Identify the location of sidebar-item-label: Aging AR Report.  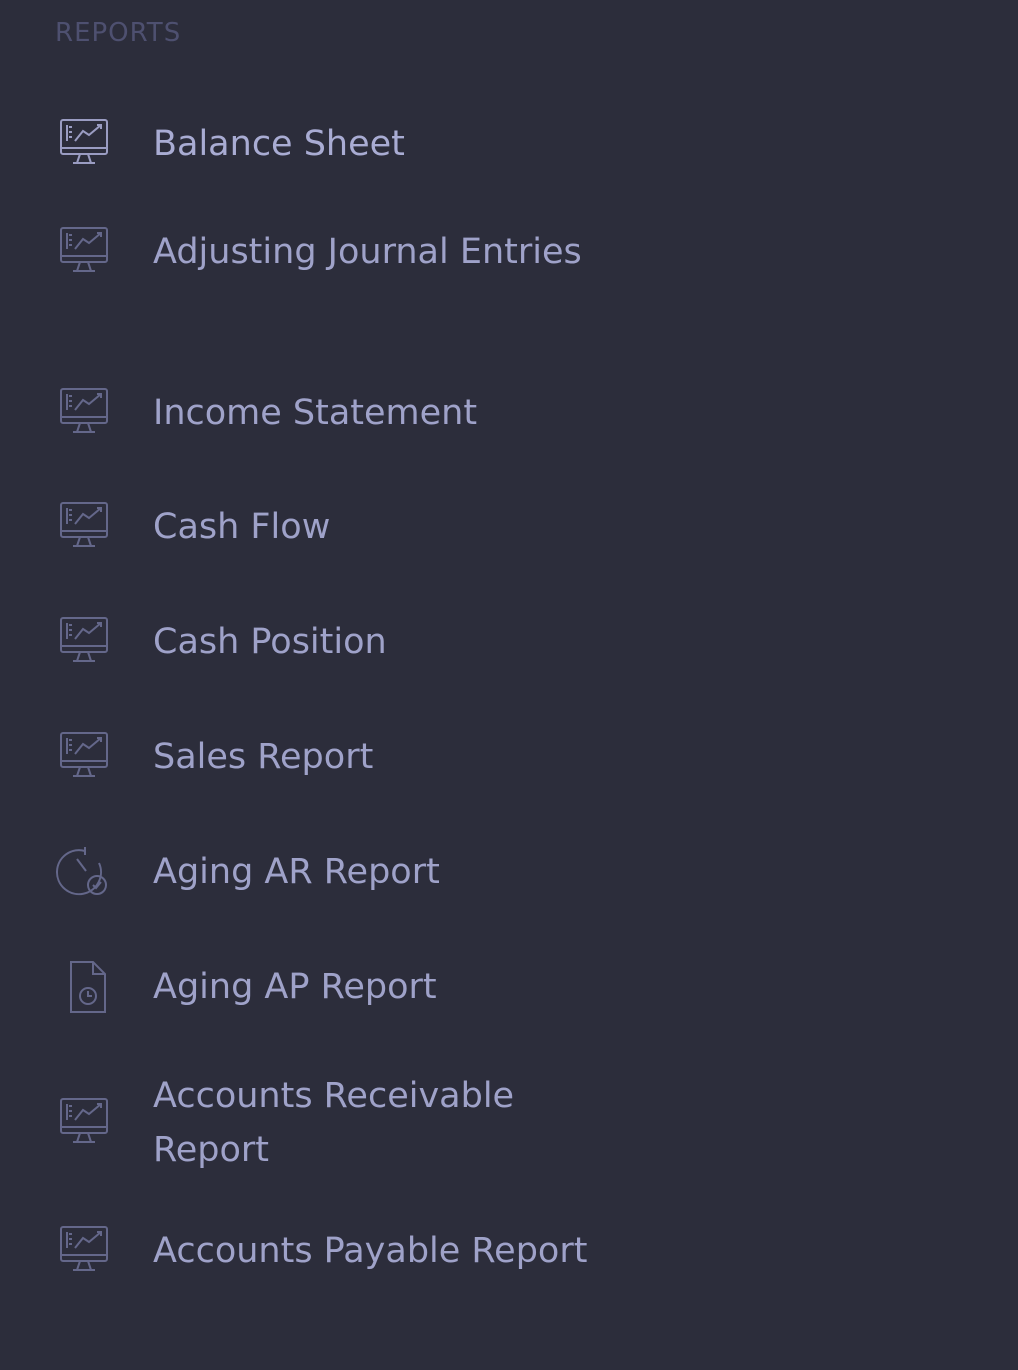
(296, 872).